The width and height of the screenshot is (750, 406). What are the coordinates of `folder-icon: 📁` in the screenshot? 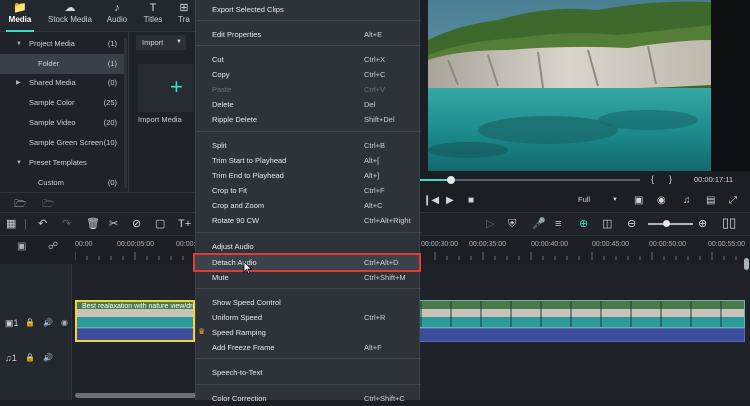 It's located at (20, 8).